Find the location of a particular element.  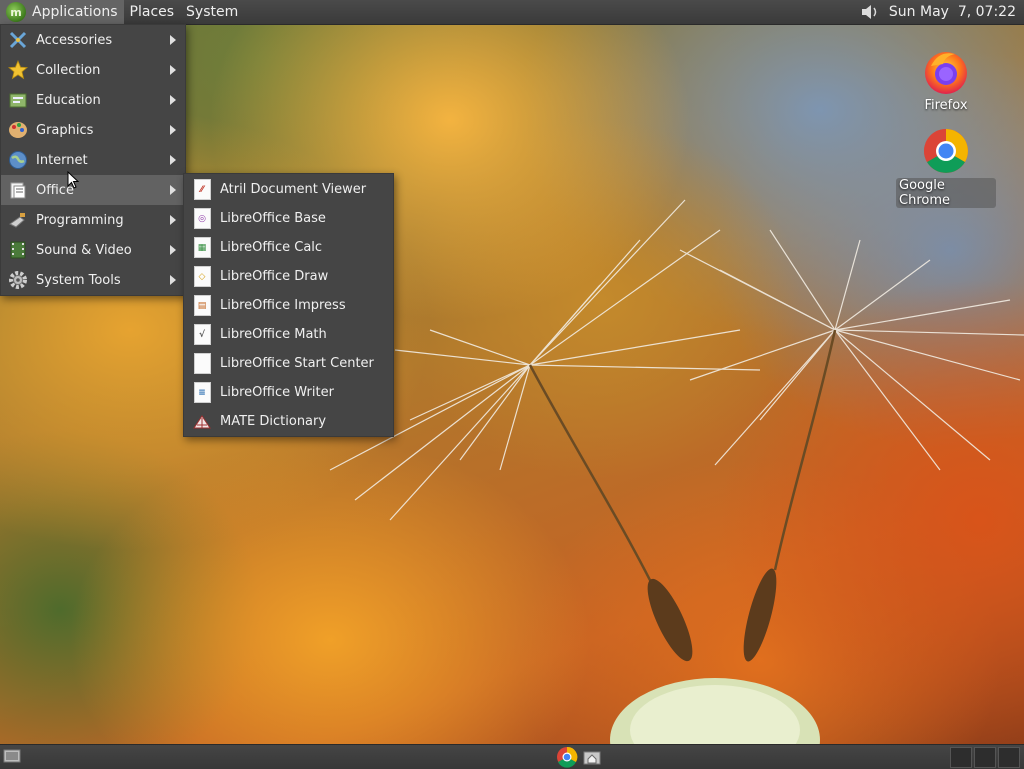

submenu-item-label: LibreOffice Impress is located at coordinates (283, 305).